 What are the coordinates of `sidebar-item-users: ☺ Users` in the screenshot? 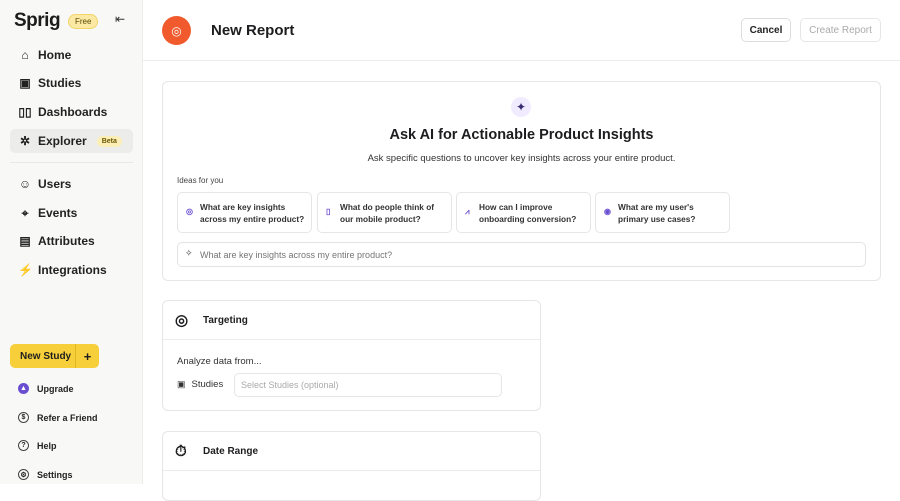 It's located at (71, 184).